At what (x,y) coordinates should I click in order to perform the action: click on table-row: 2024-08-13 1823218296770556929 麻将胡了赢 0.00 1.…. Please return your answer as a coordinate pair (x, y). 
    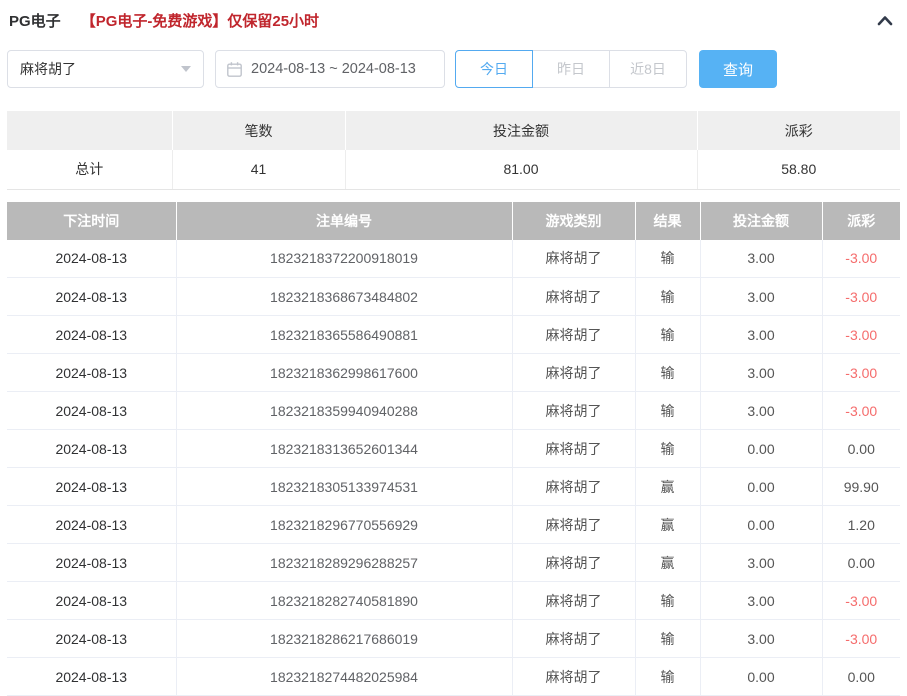
    Looking at the image, I should click on (453, 524).